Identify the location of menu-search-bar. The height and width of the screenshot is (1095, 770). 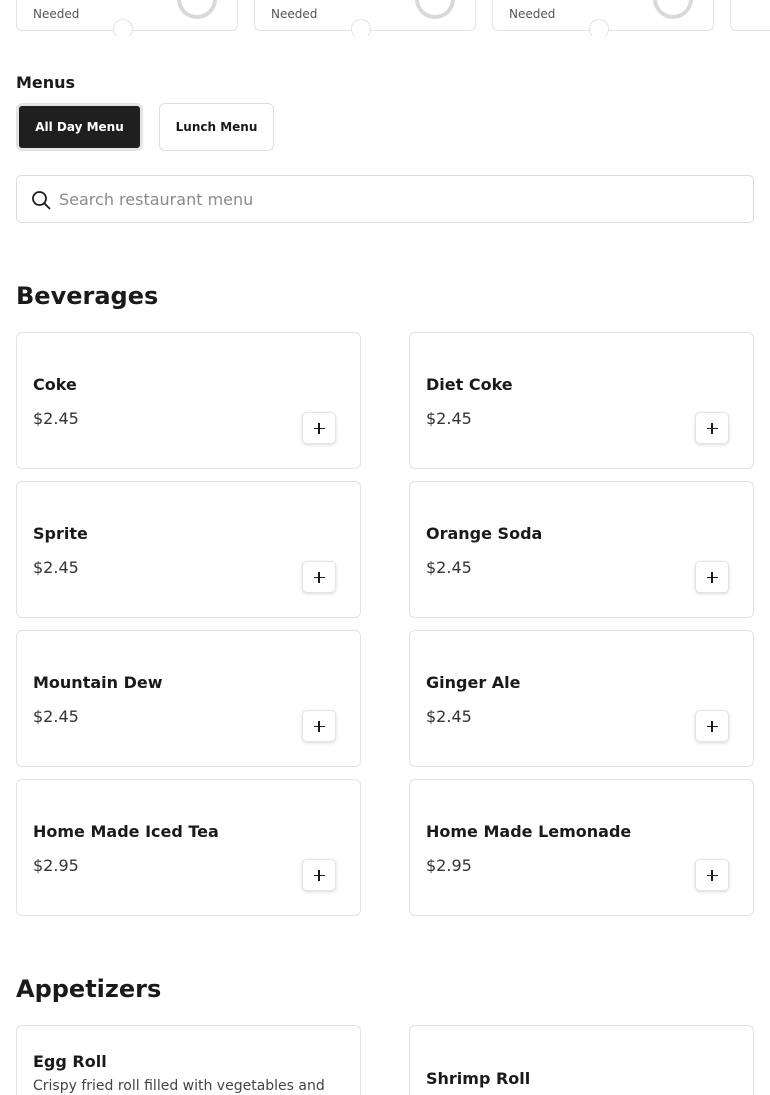
(385, 199).